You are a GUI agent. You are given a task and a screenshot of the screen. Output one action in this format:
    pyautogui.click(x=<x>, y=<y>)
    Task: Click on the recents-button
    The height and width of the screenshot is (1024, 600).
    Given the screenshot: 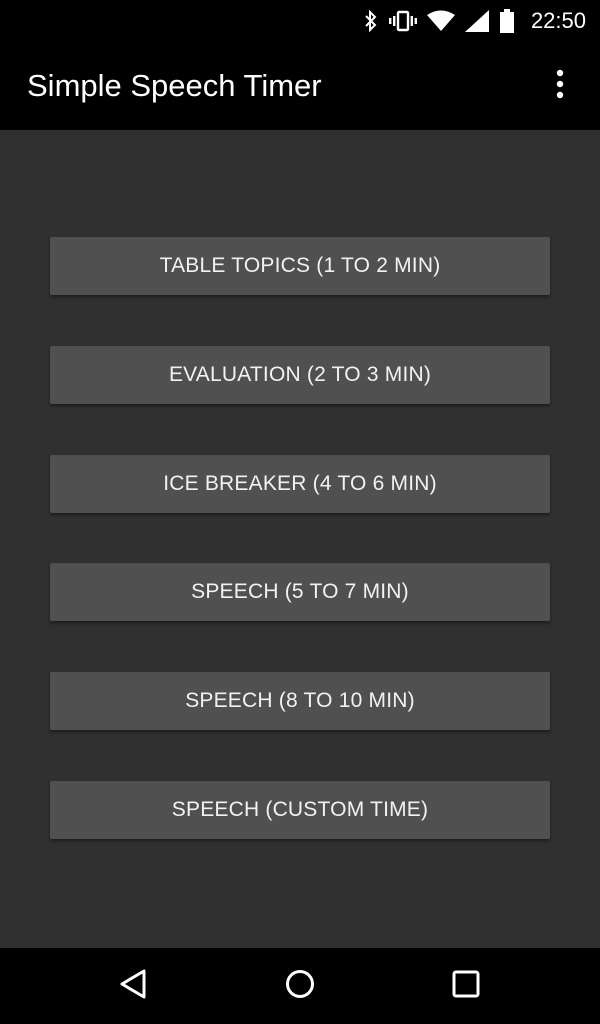 What is the action you would take?
    pyautogui.click(x=466, y=986)
    